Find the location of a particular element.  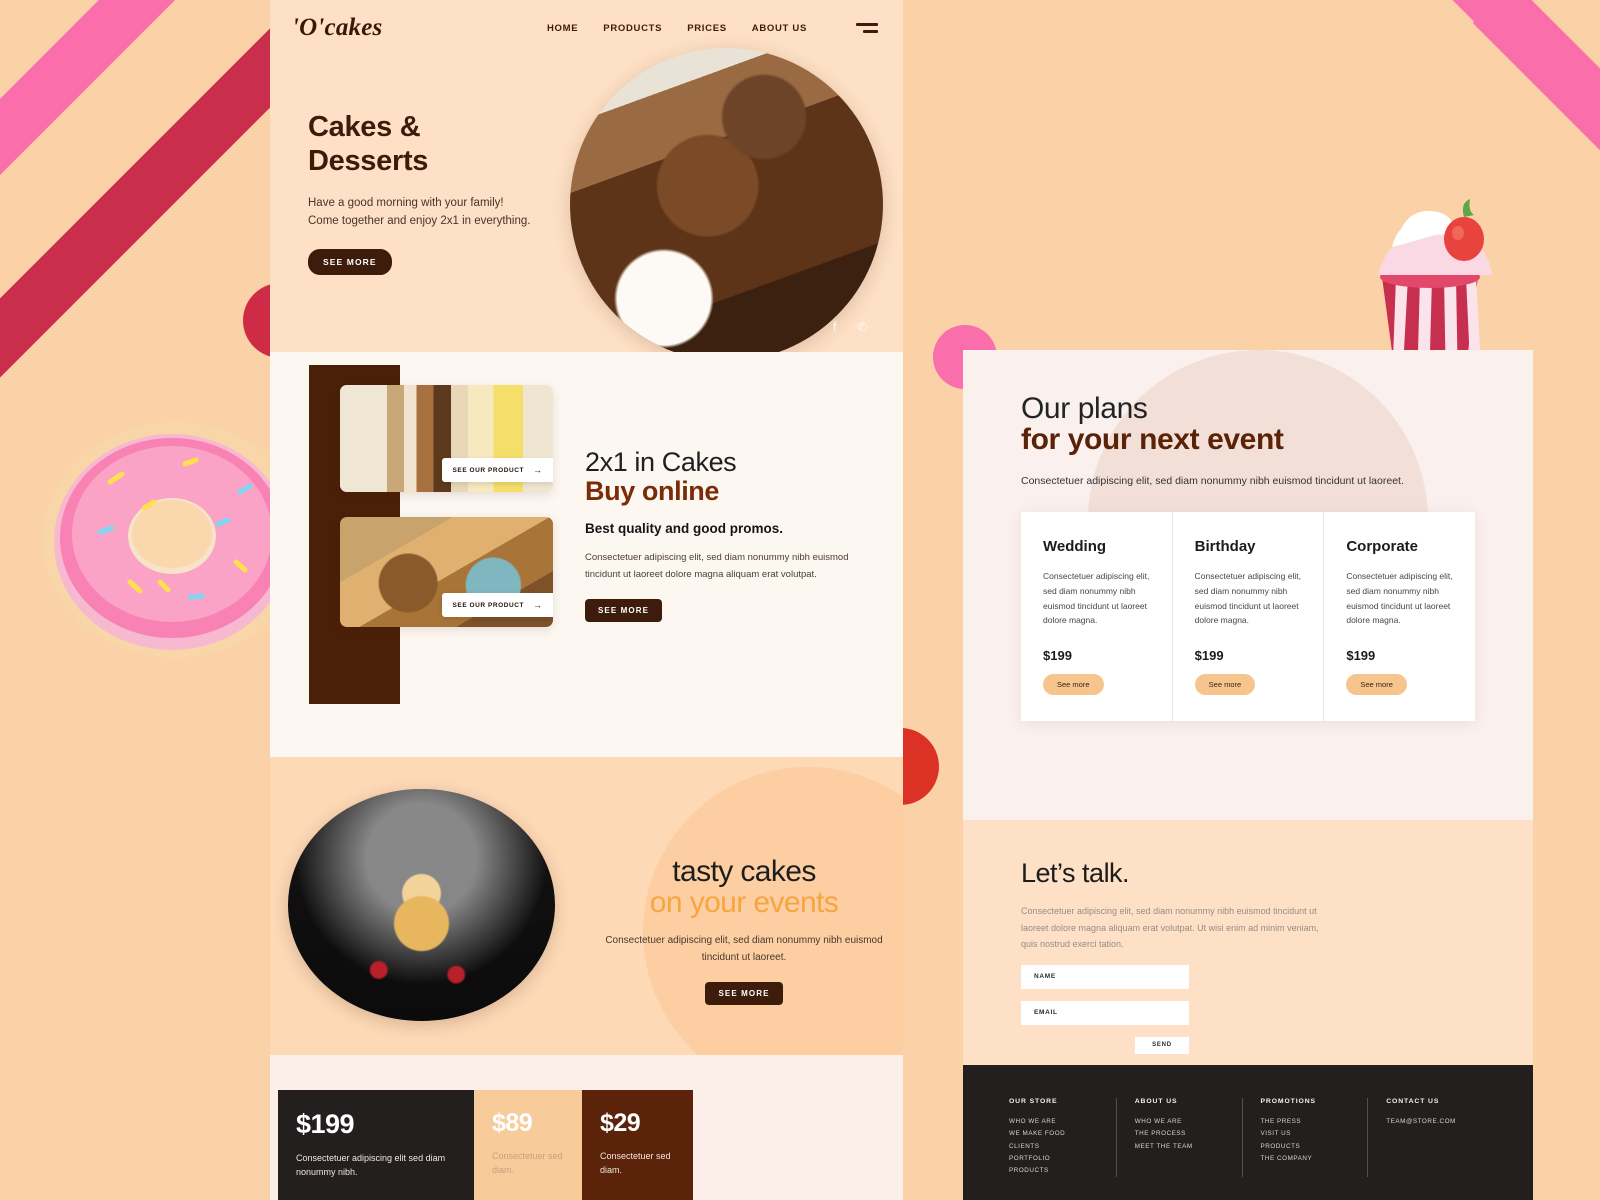

footer-column-title: OUR STORE is located at coordinates (1033, 1101).